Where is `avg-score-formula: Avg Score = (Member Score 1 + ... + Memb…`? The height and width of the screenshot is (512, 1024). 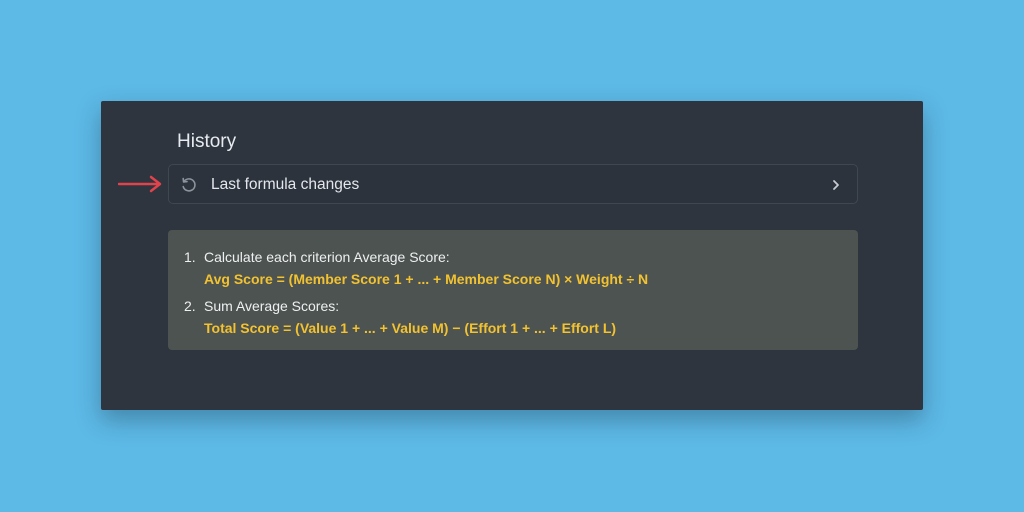
avg-score-formula: Avg Score = (Member Score 1 + ... + Memb… is located at coordinates (426, 279).